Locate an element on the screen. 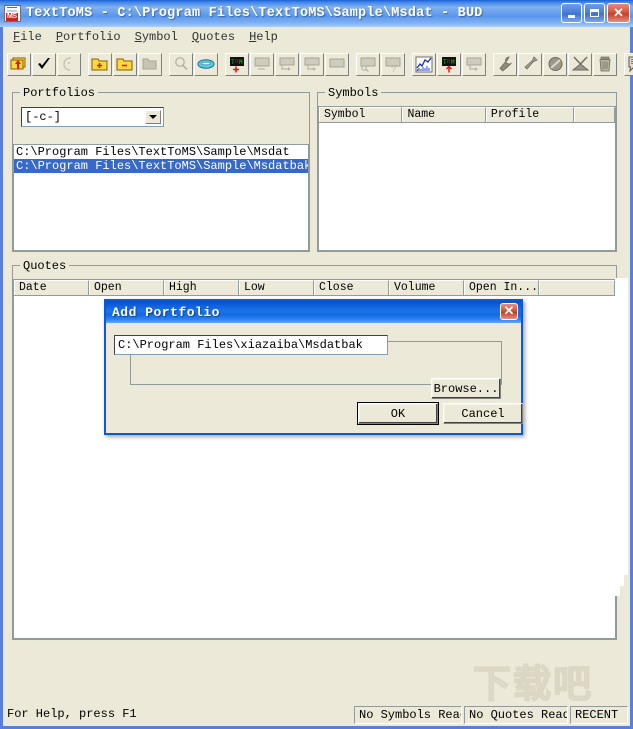  add-symbol-button: T n M is located at coordinates (237, 64).